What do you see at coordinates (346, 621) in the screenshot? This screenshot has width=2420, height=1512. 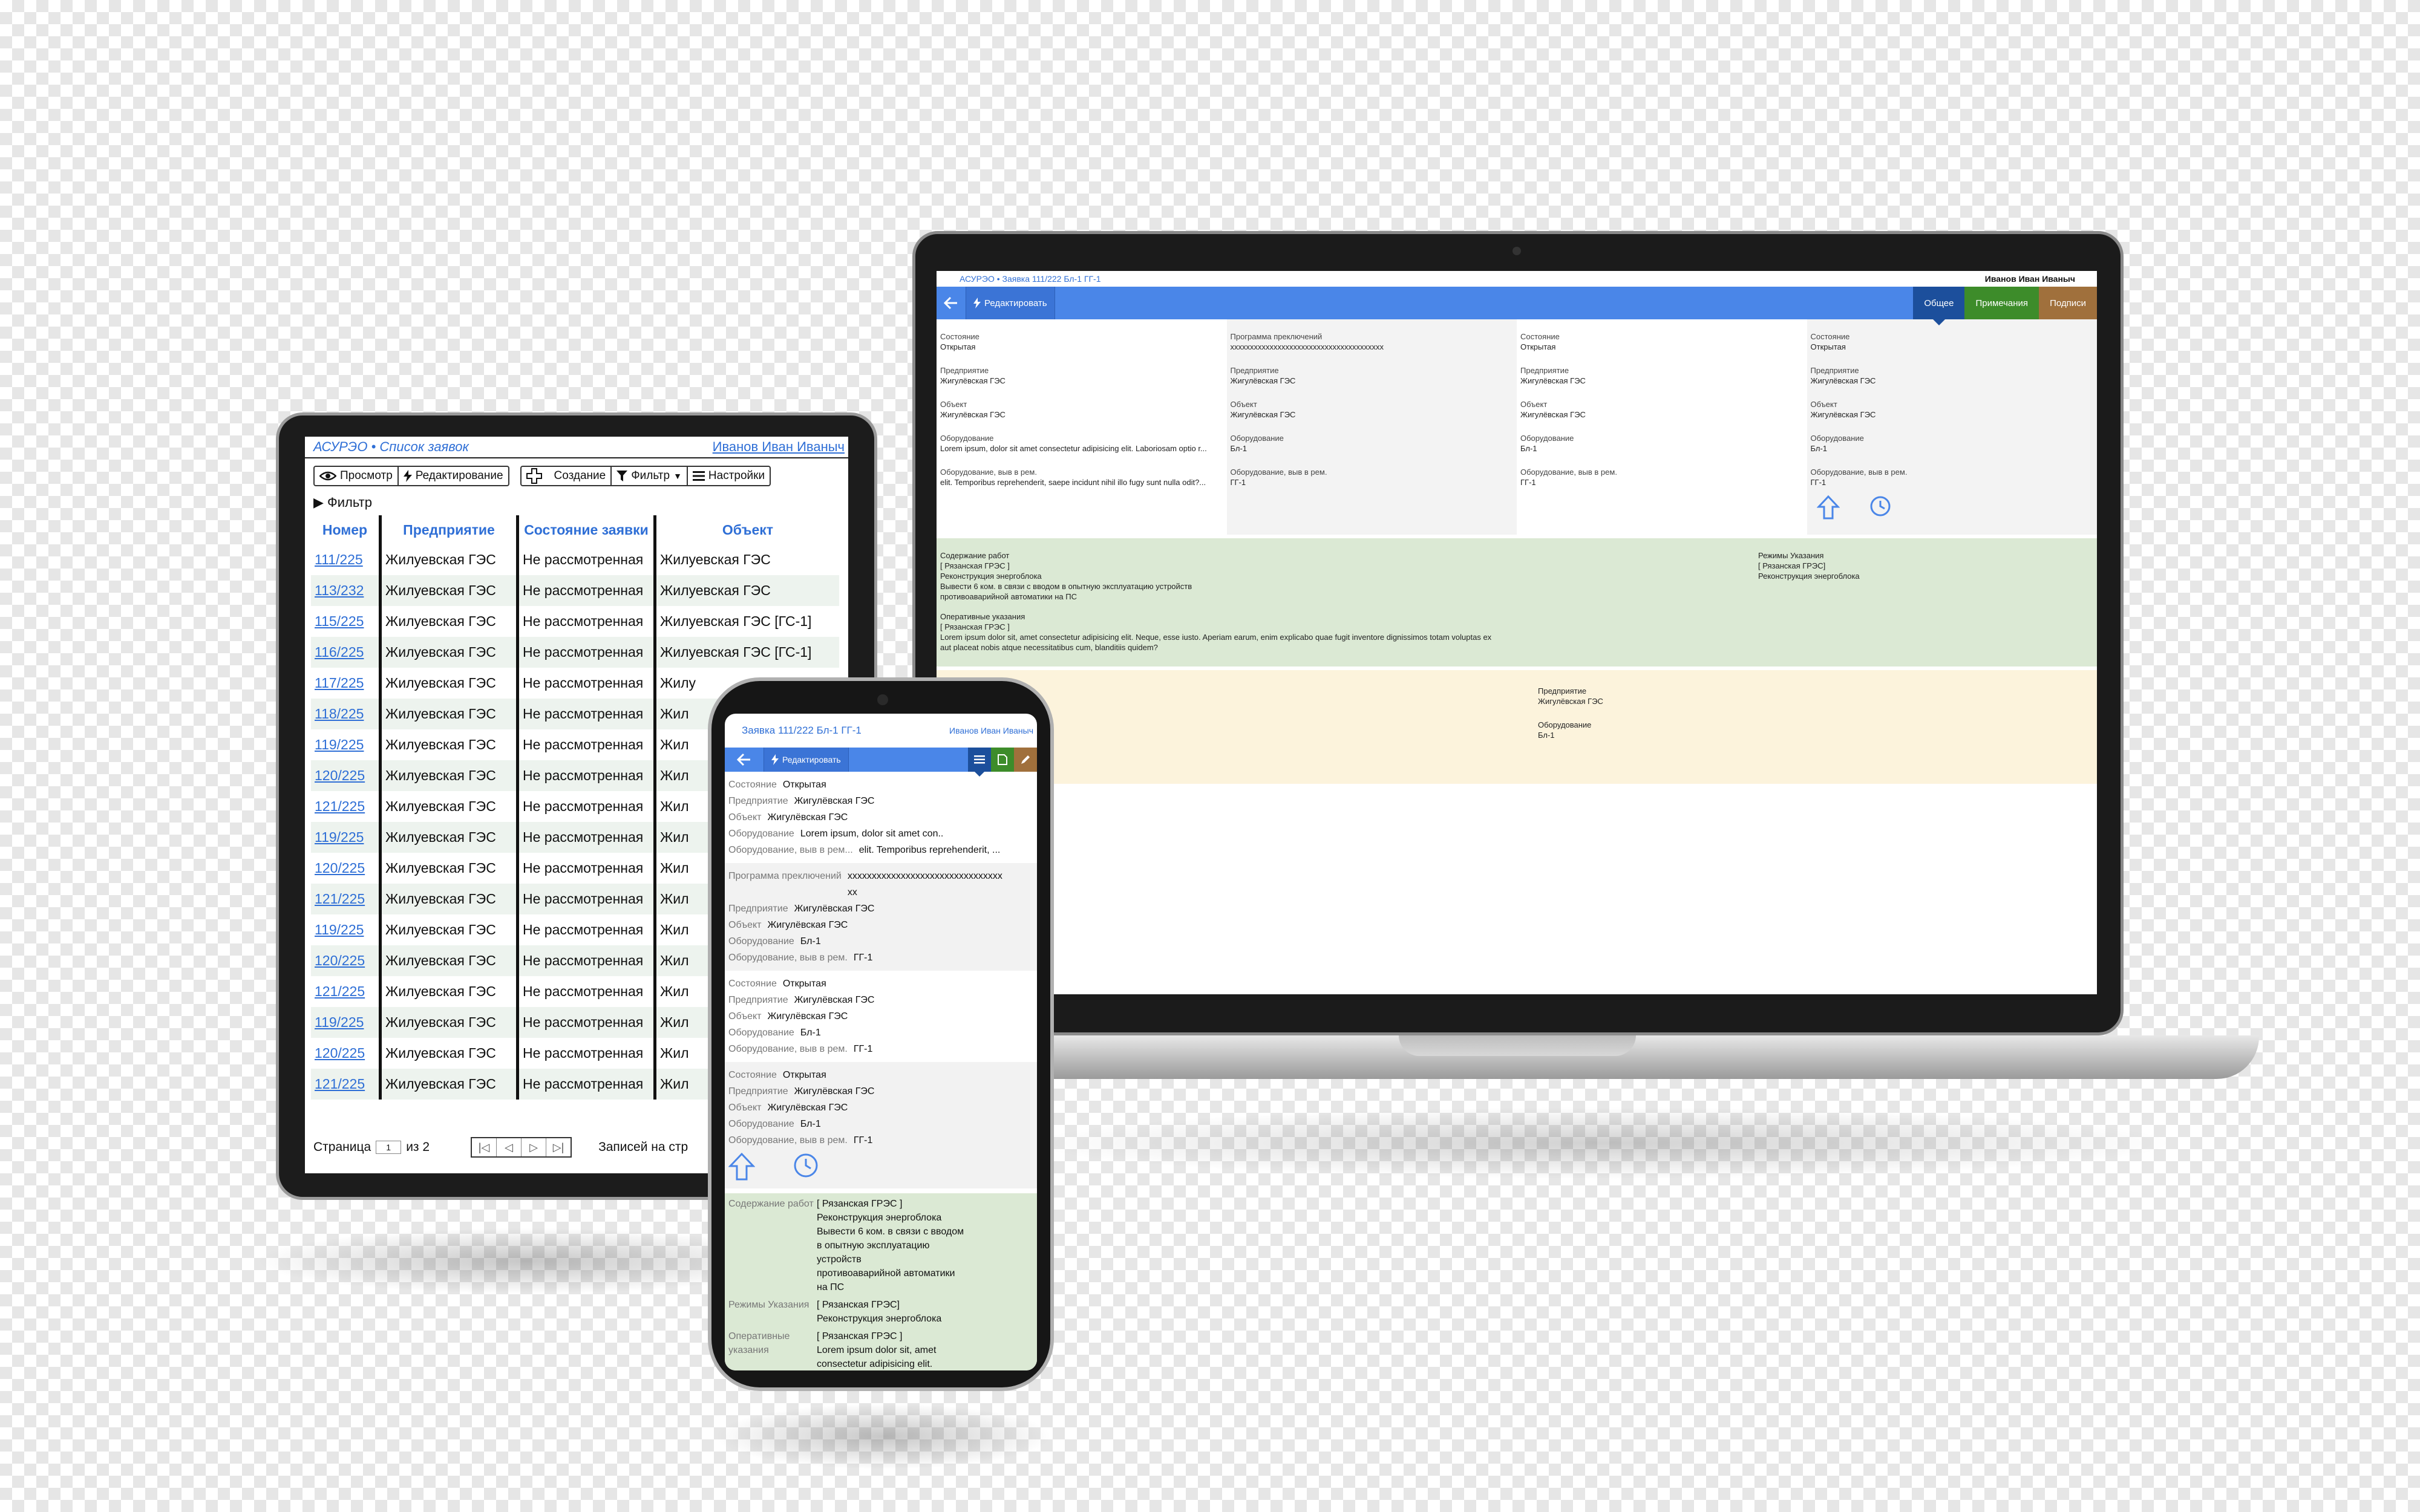 I see `cell-number: 115/225` at bounding box center [346, 621].